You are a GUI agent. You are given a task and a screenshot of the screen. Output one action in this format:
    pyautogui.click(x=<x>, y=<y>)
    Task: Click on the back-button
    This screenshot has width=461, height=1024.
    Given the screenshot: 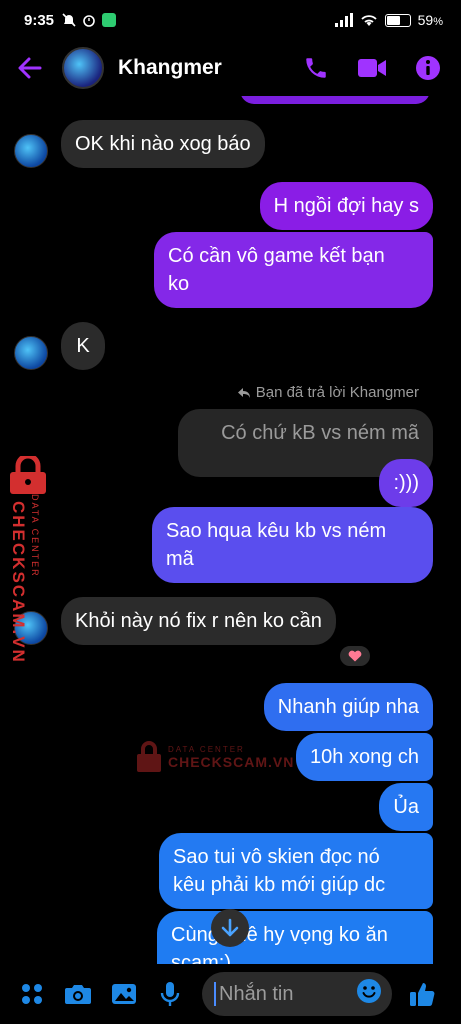 What is the action you would take?
    pyautogui.click(x=30, y=68)
    